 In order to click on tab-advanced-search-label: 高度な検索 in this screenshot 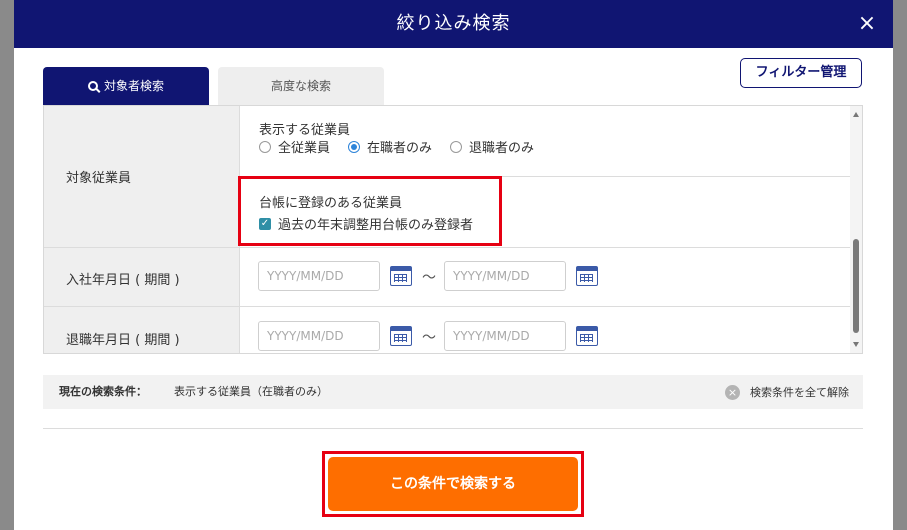, I will do `click(300, 86)`.